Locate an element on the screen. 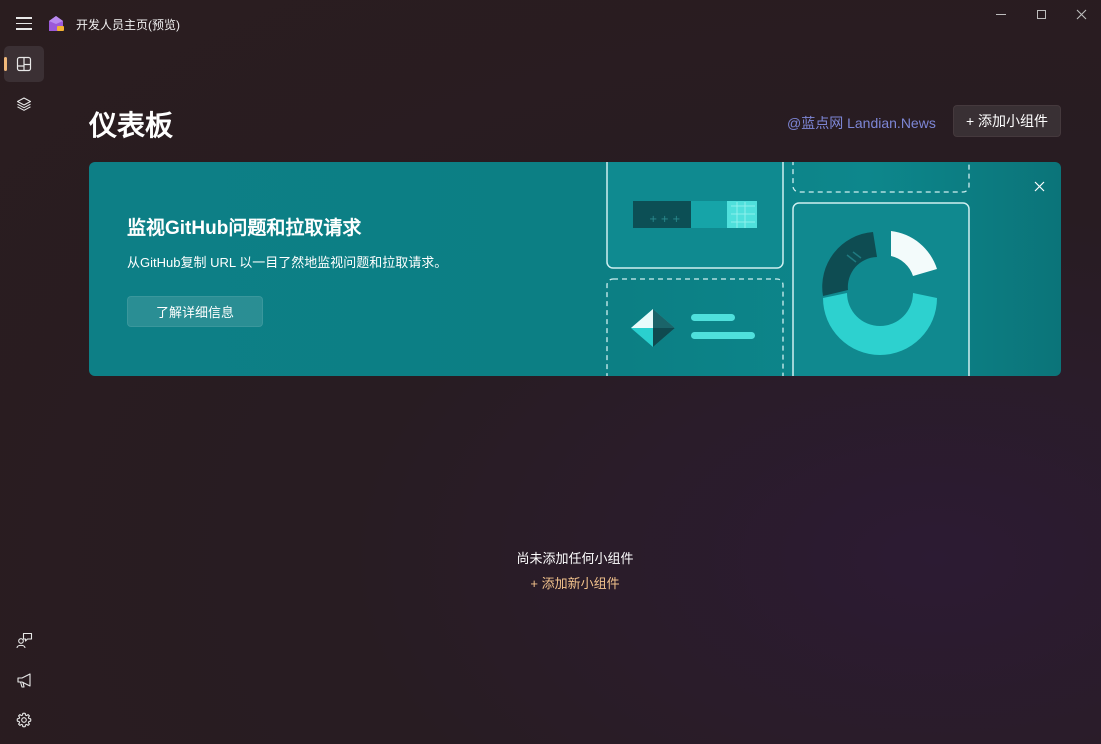 The height and width of the screenshot is (744, 1101). settings-gear-icon is located at coordinates (24, 720).